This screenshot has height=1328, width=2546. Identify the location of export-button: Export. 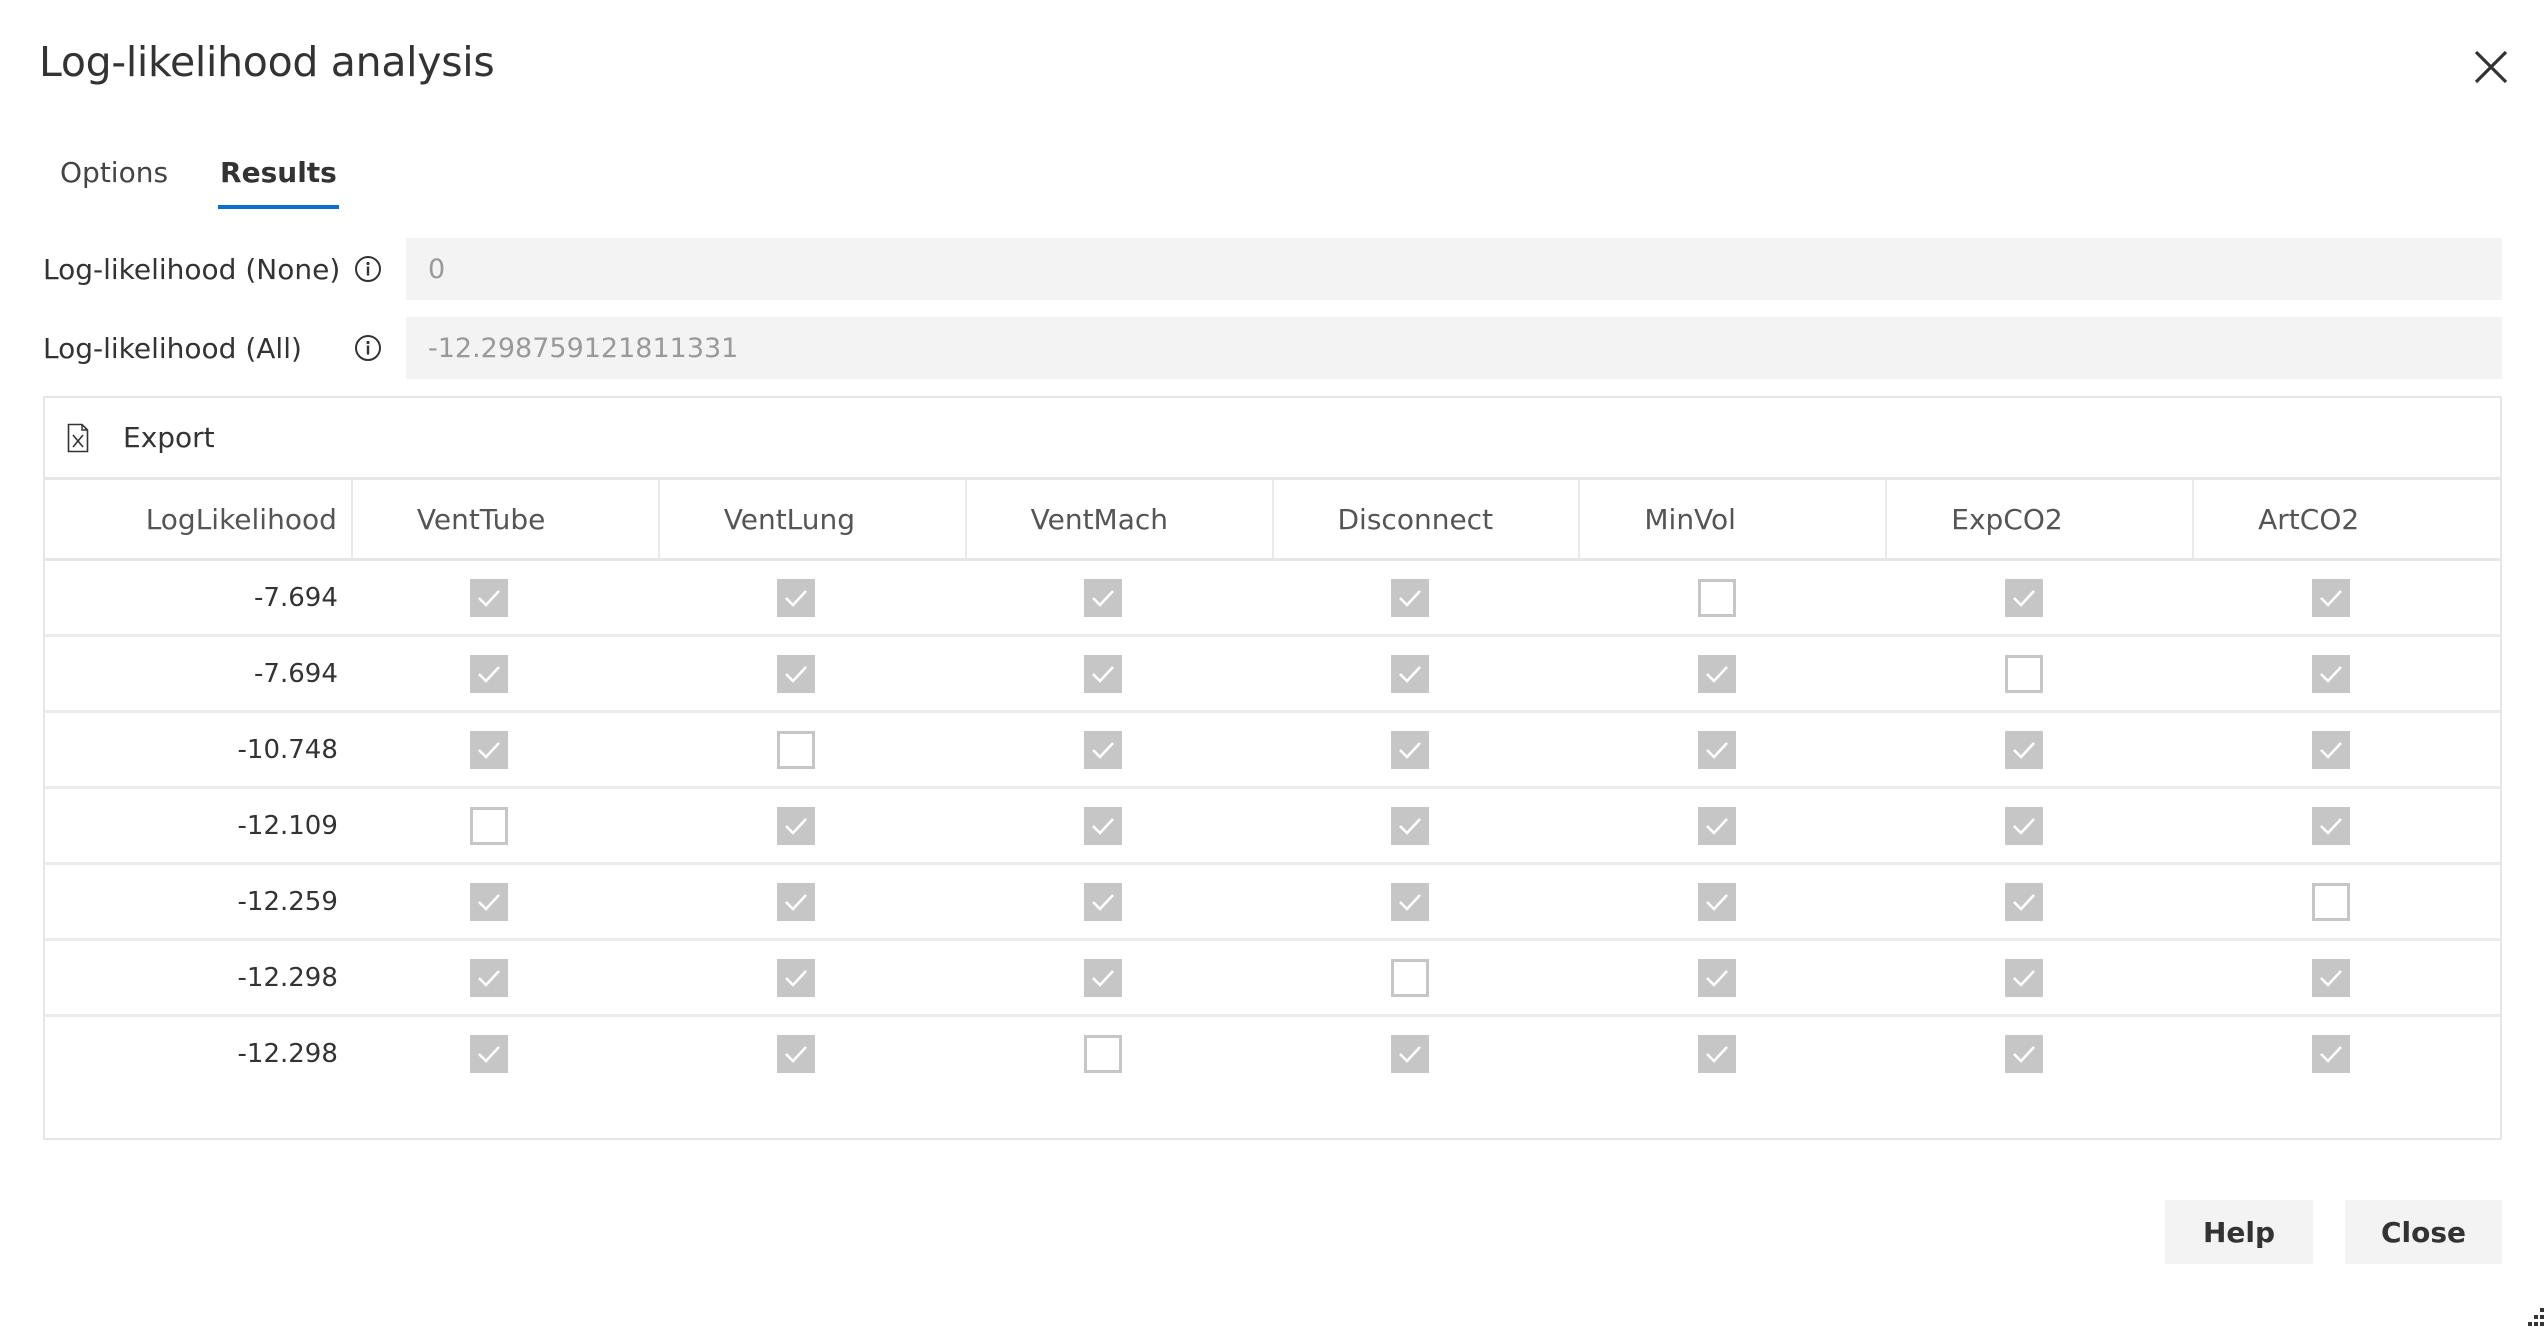
(130, 437).